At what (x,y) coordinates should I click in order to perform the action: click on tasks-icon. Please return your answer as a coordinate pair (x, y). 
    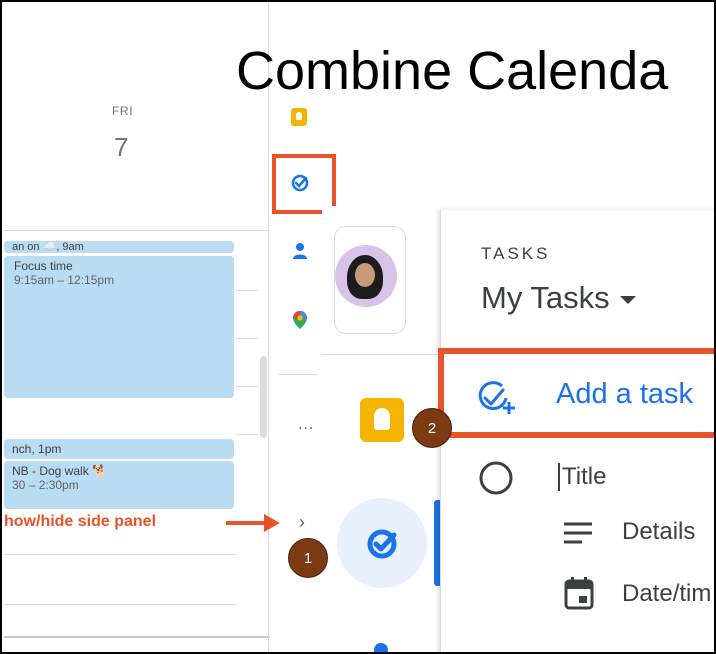
    Looking at the image, I should click on (382, 544).